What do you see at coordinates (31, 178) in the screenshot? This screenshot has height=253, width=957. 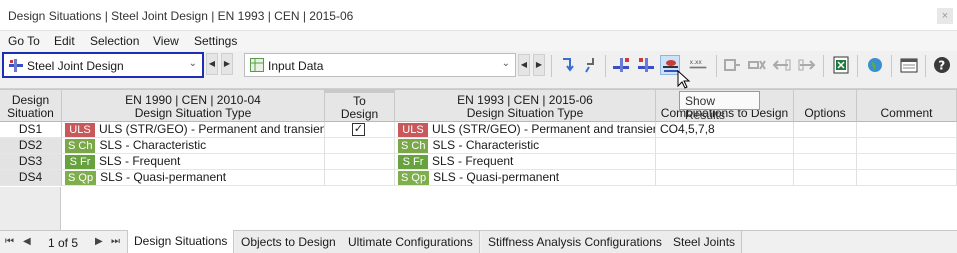 I see `ds-id: DS4` at bounding box center [31, 178].